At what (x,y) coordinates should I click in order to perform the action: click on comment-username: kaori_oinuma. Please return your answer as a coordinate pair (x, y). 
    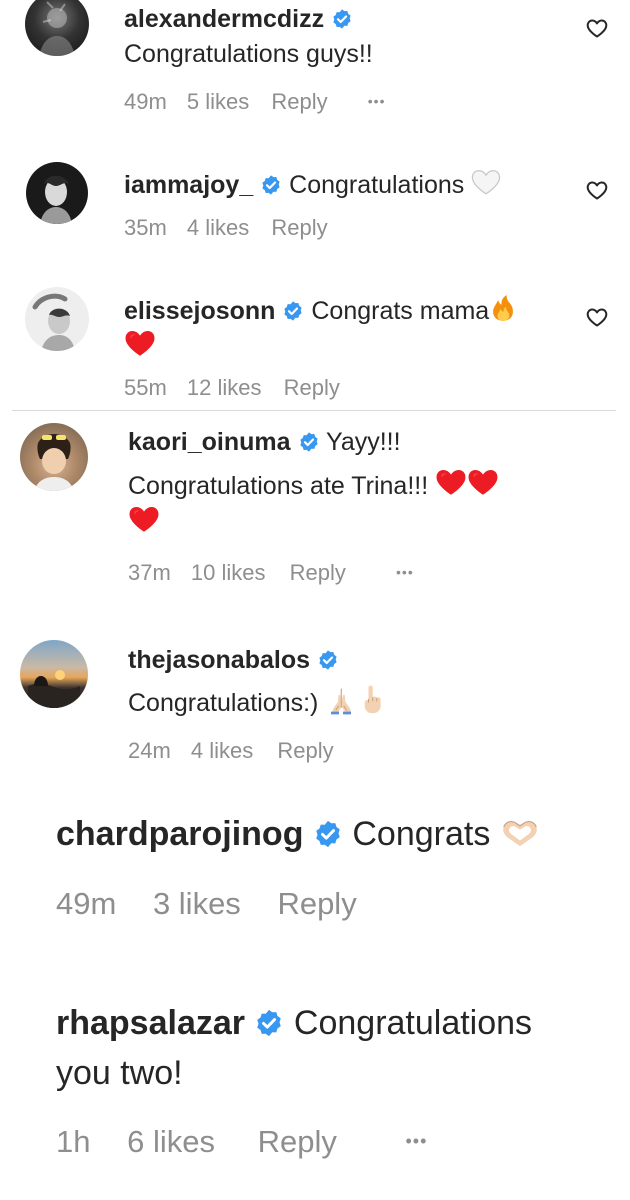
    Looking at the image, I should click on (209, 442).